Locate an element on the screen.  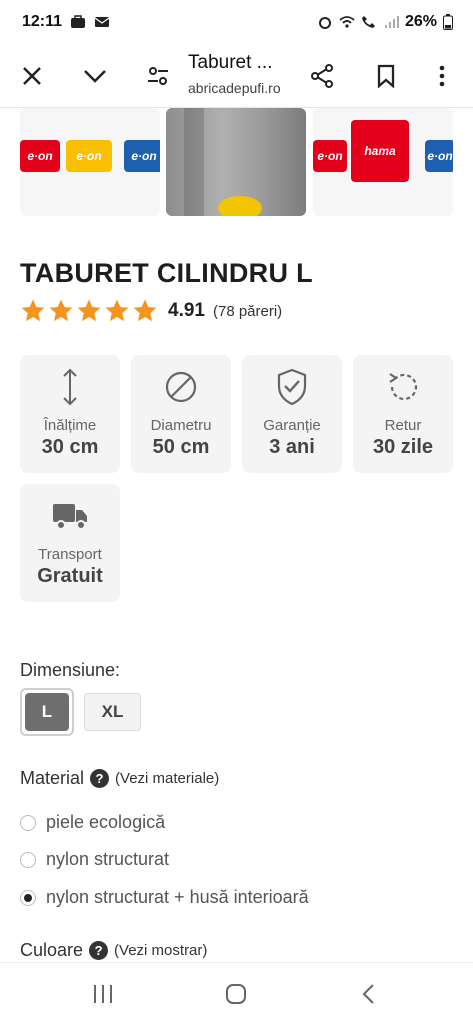
bookmark-button is located at coordinates (386, 76).